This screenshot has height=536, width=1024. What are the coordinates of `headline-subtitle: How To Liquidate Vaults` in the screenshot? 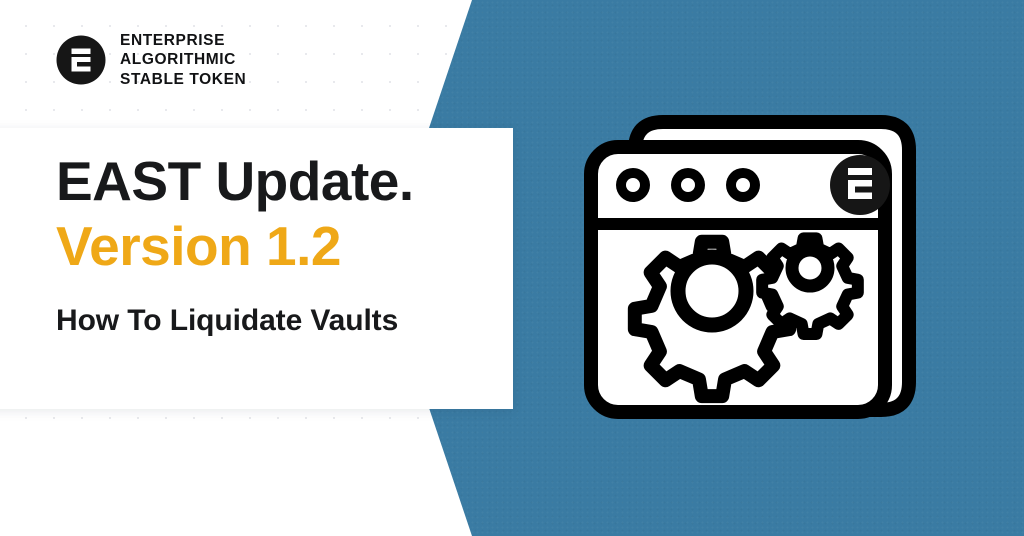 It's located at (227, 320).